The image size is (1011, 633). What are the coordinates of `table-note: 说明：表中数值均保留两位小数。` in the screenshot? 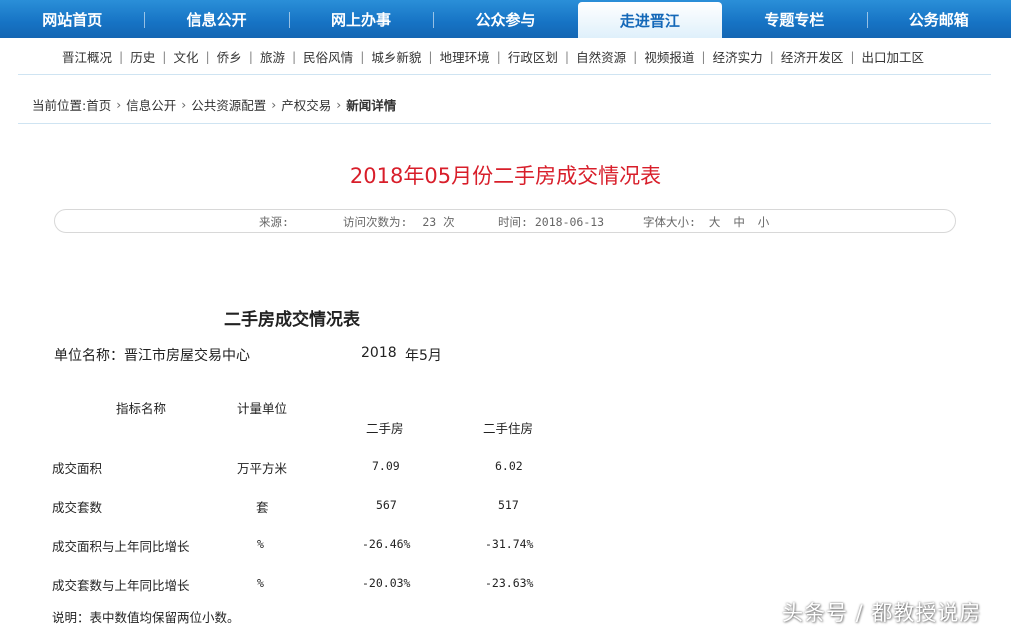 It's located at (146, 617).